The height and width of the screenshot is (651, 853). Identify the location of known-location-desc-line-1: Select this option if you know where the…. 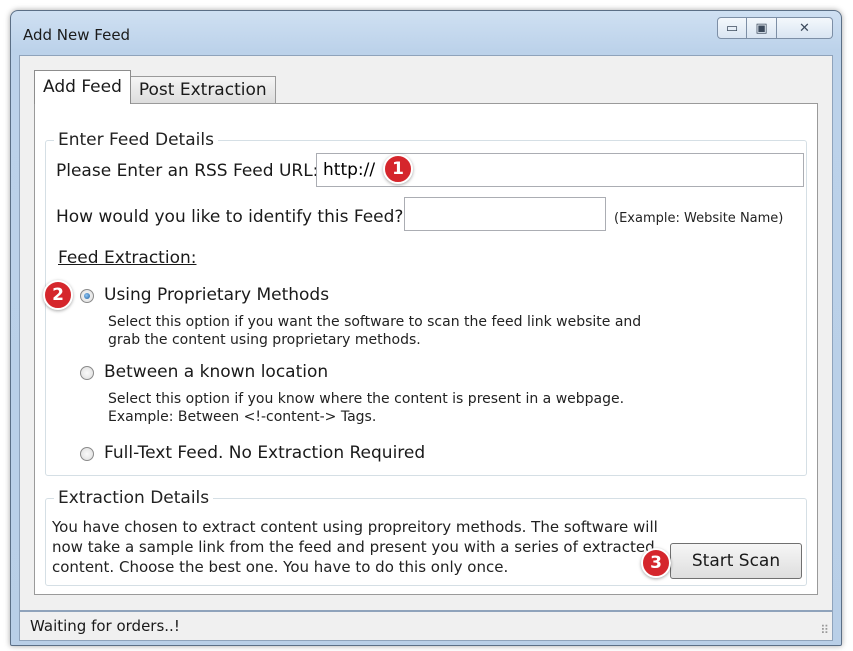
(366, 399).